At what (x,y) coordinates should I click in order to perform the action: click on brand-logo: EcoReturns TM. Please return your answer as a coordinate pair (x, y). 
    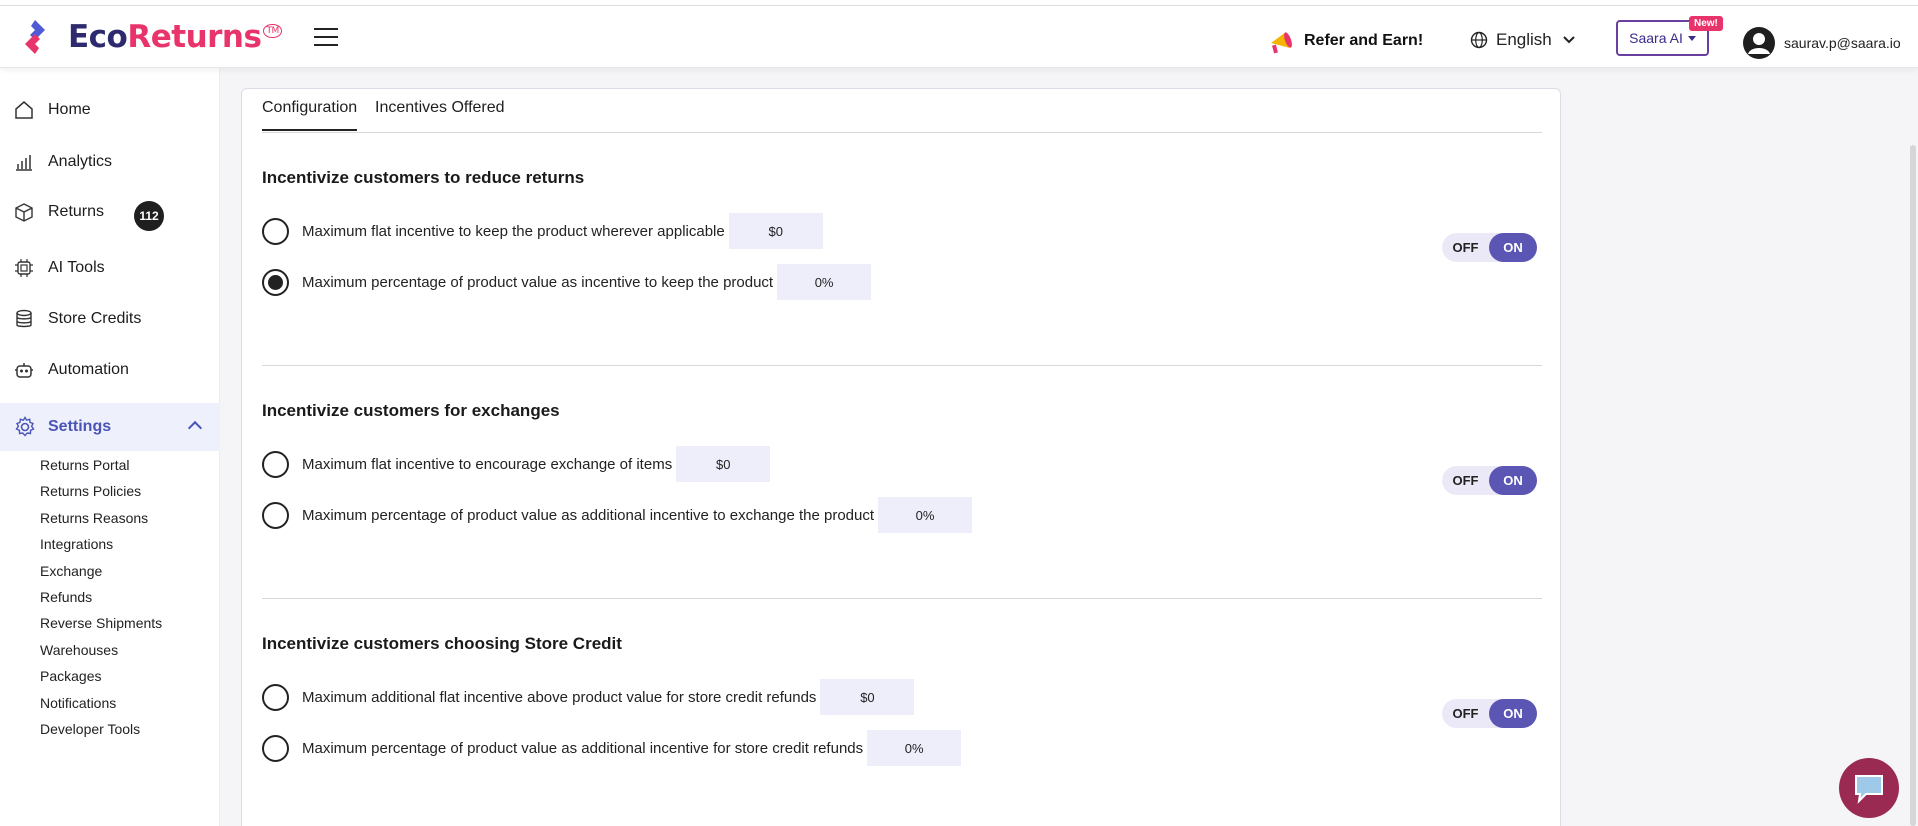
    Looking at the image, I should click on (150, 37).